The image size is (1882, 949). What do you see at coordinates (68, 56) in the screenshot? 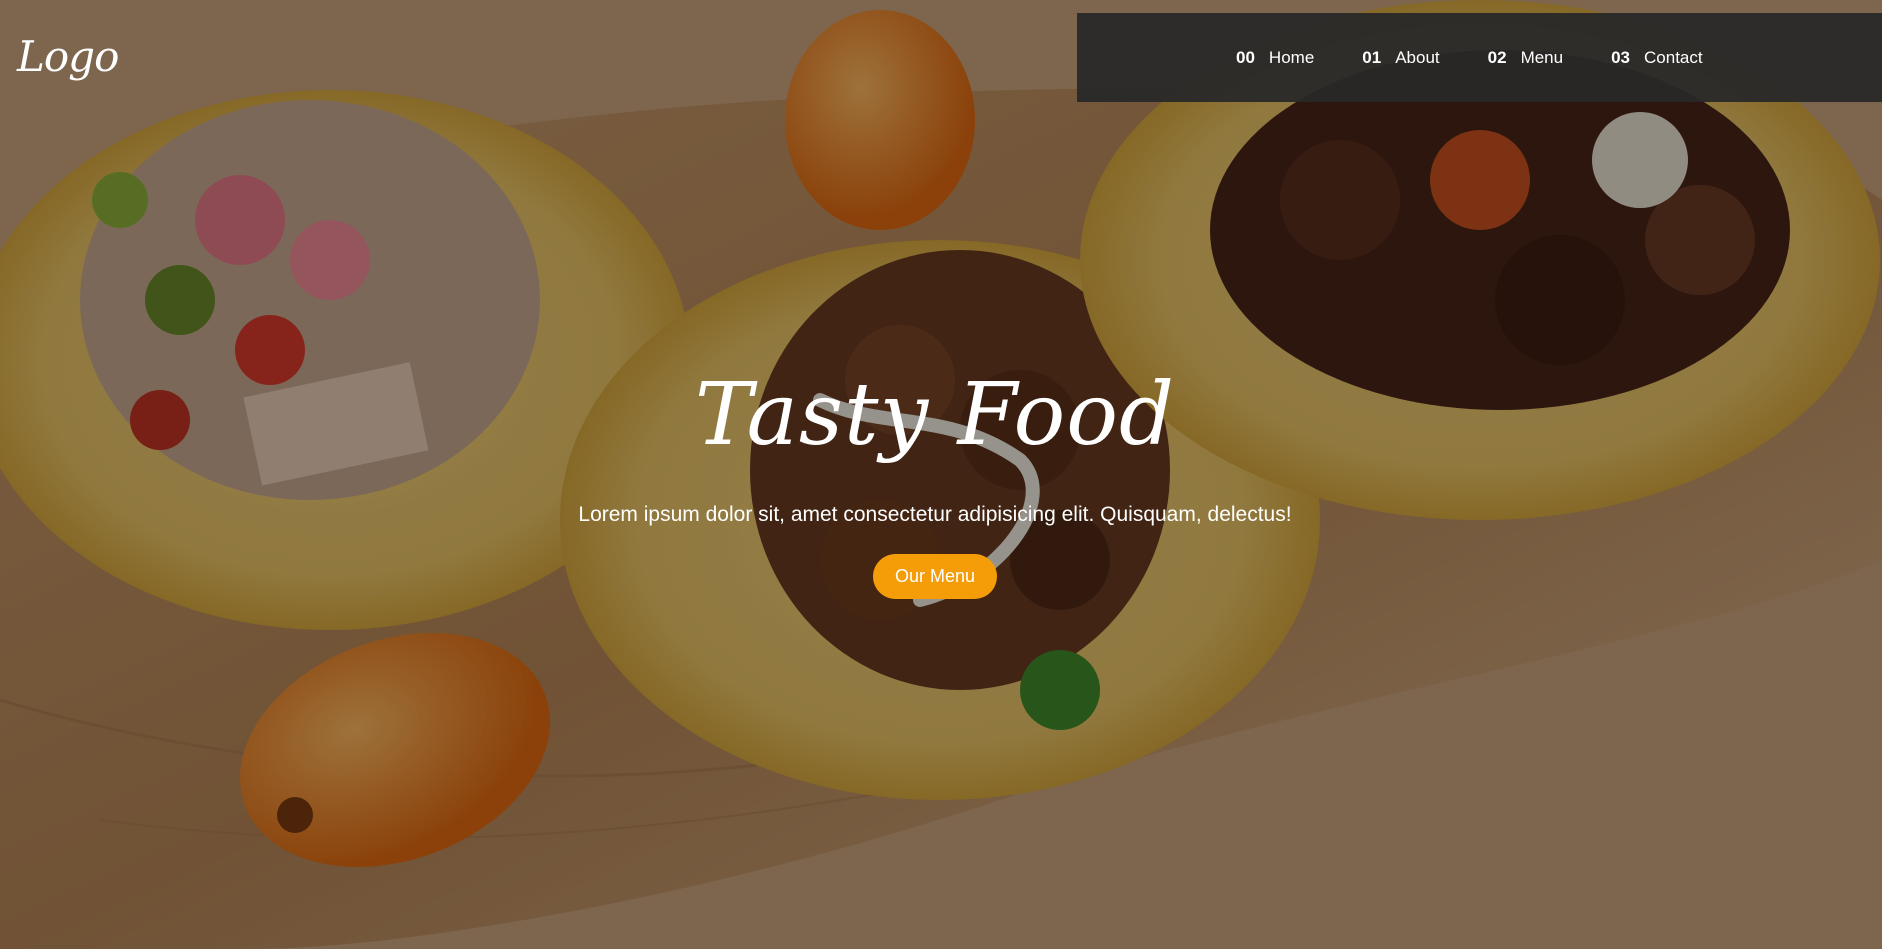
I see `site-logo: Logo` at bounding box center [68, 56].